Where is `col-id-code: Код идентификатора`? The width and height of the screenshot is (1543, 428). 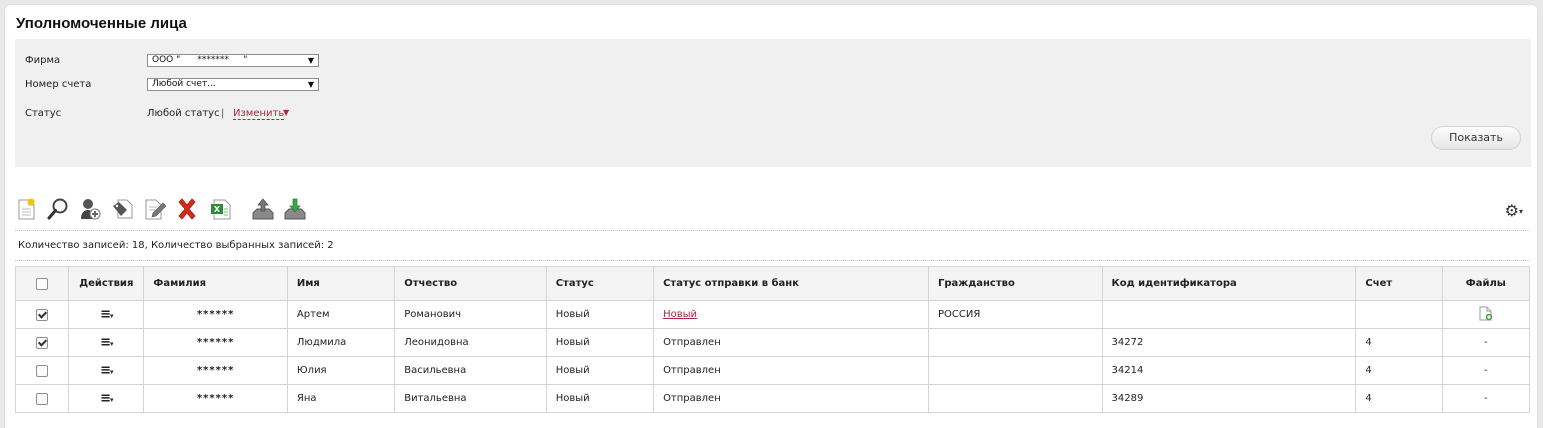 col-id-code: Код идентификатора is located at coordinates (1229, 283).